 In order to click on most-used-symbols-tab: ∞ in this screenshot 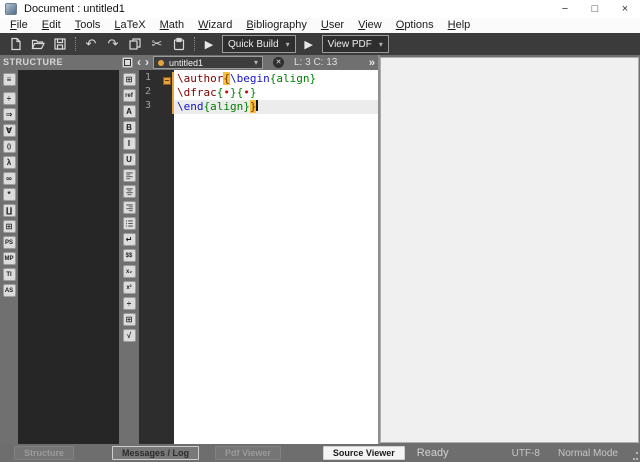, I will do `click(9, 178)`.